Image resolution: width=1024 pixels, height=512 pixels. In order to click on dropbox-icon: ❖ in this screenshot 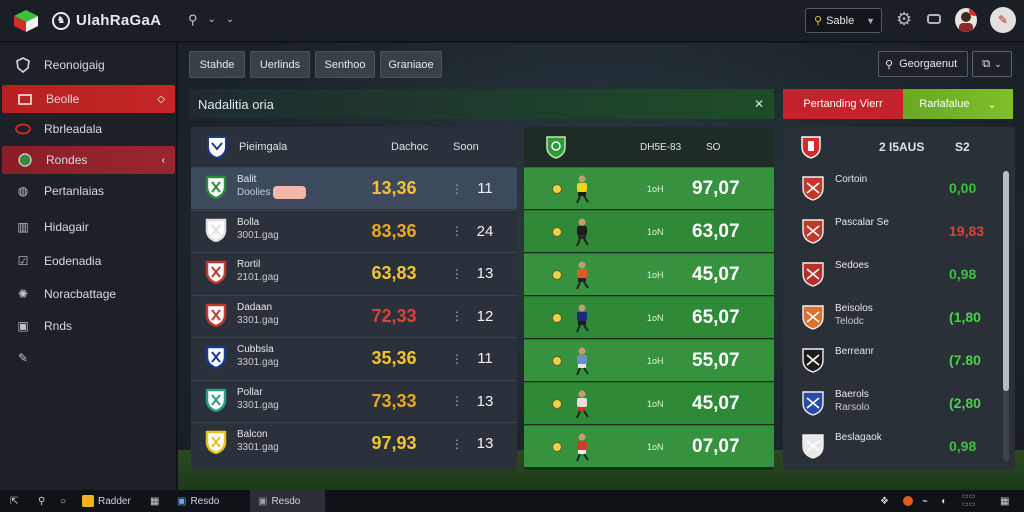, I will do `click(884, 501)`.